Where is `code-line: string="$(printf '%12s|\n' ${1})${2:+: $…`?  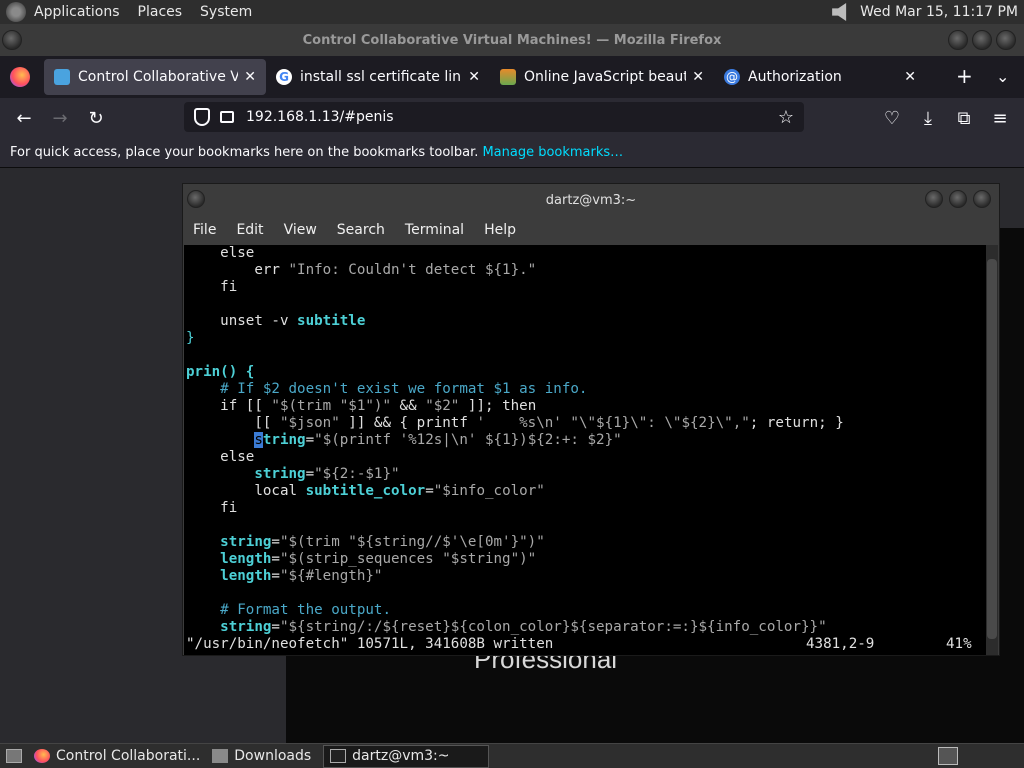 code-line: string="$(printf '%12s|\n' ${1})${2:+: $… is located at coordinates (438, 440).